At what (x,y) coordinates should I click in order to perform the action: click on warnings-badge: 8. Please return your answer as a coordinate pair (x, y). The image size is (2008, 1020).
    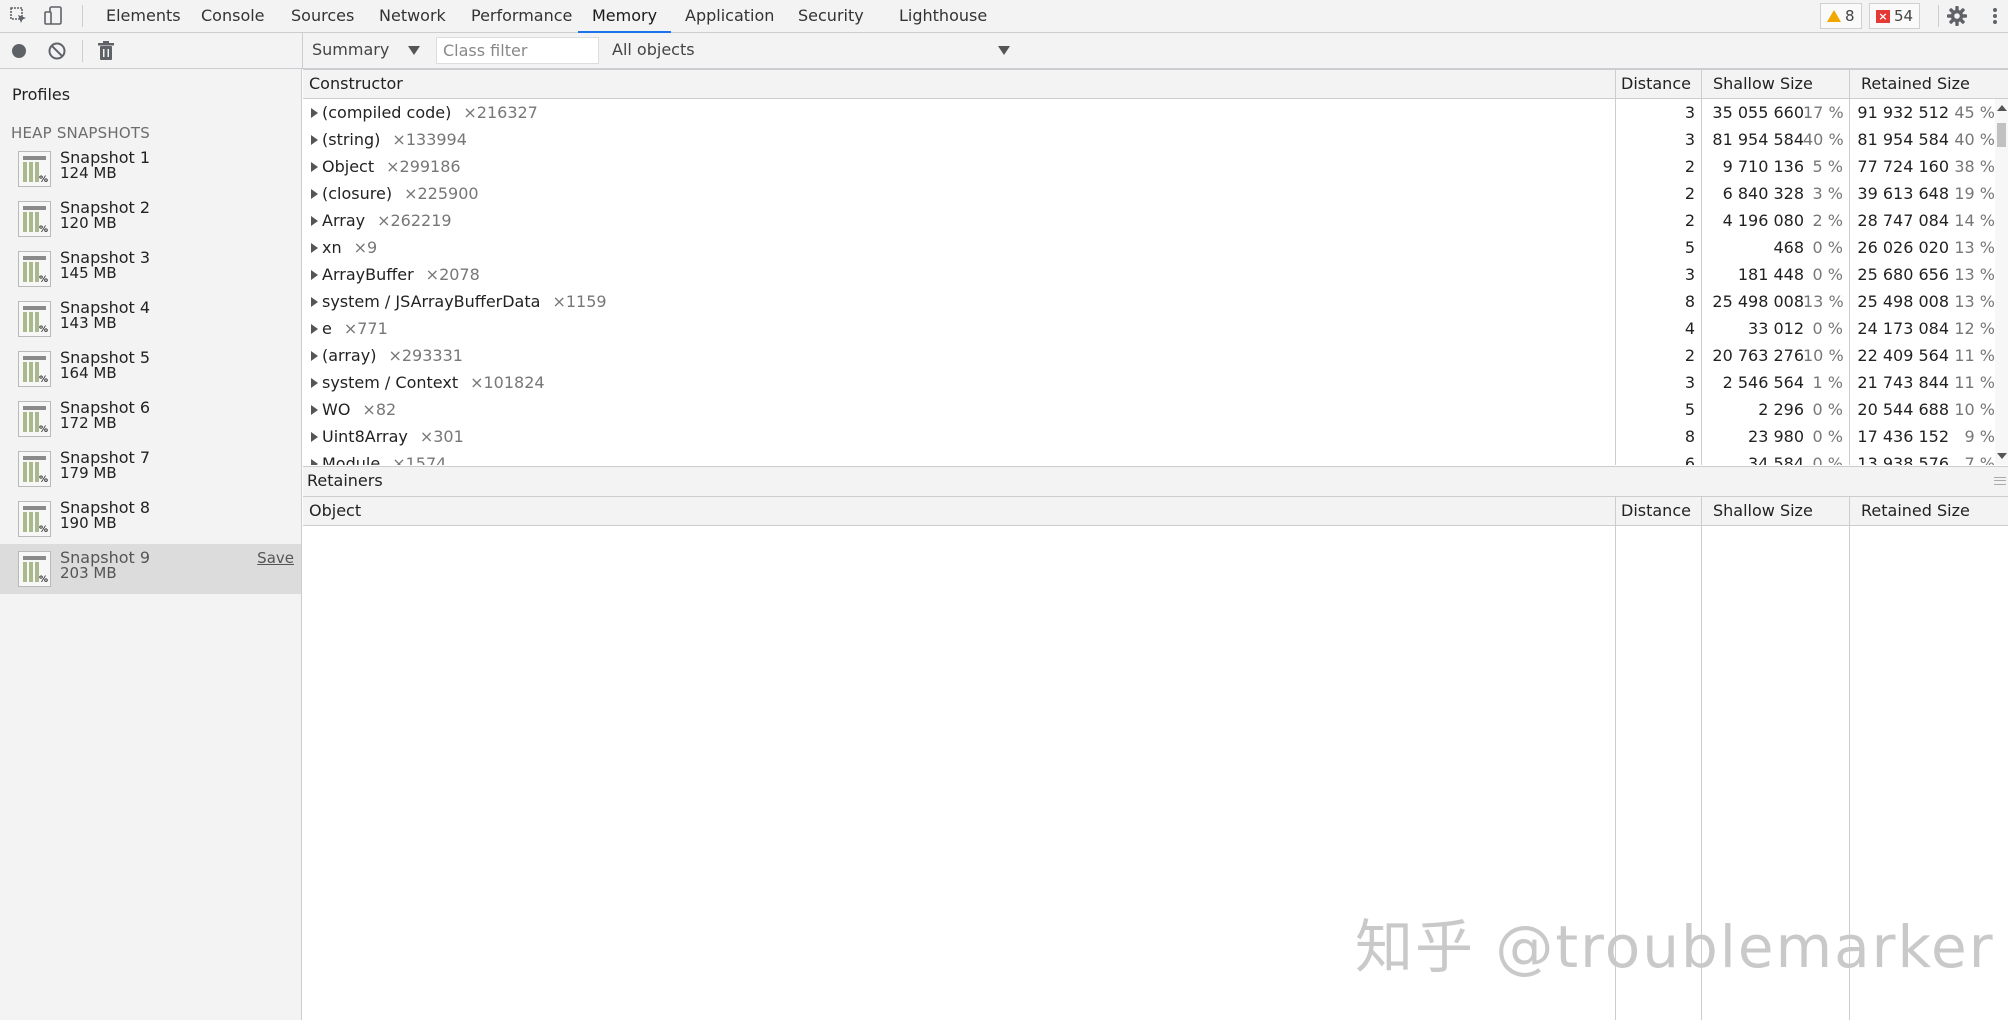
    Looking at the image, I should click on (1841, 16).